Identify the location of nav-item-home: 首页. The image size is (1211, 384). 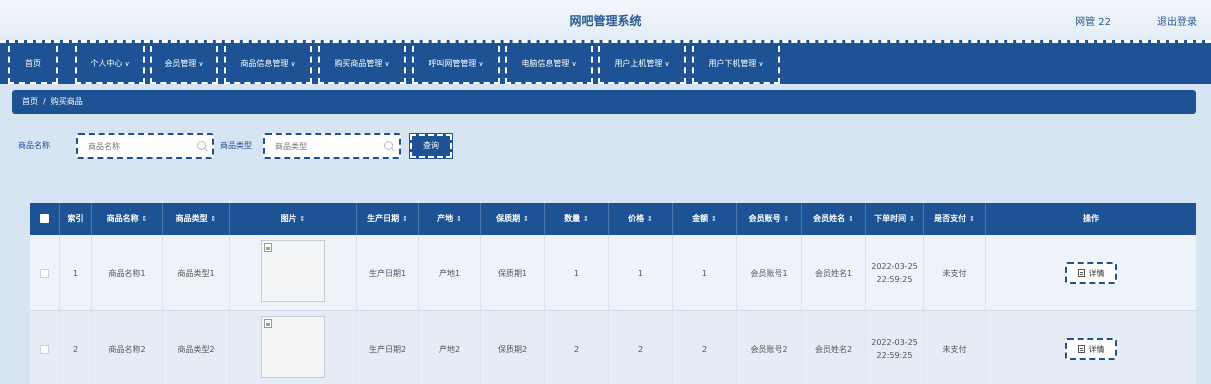
(33, 65).